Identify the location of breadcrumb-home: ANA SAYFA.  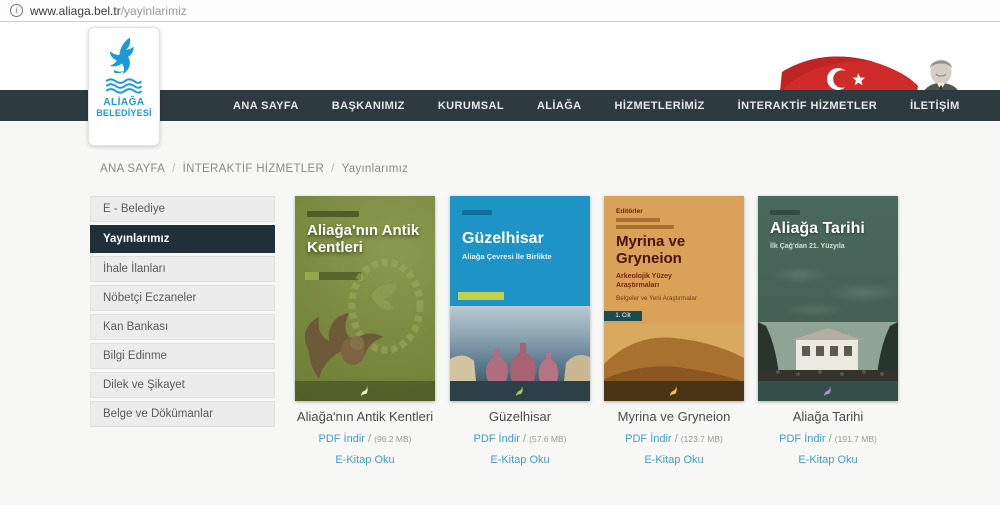
(132, 169).